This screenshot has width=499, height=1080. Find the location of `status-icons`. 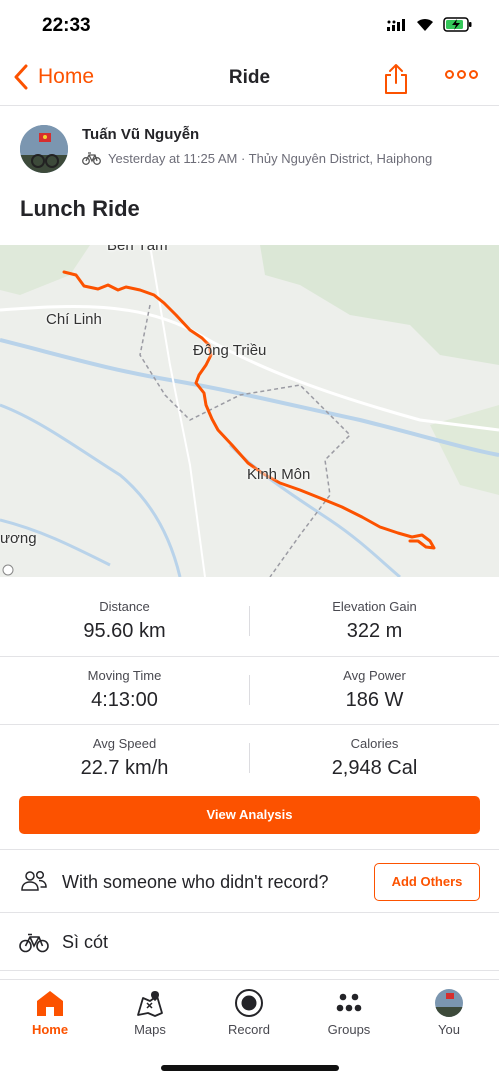

status-icons is located at coordinates (430, 24).